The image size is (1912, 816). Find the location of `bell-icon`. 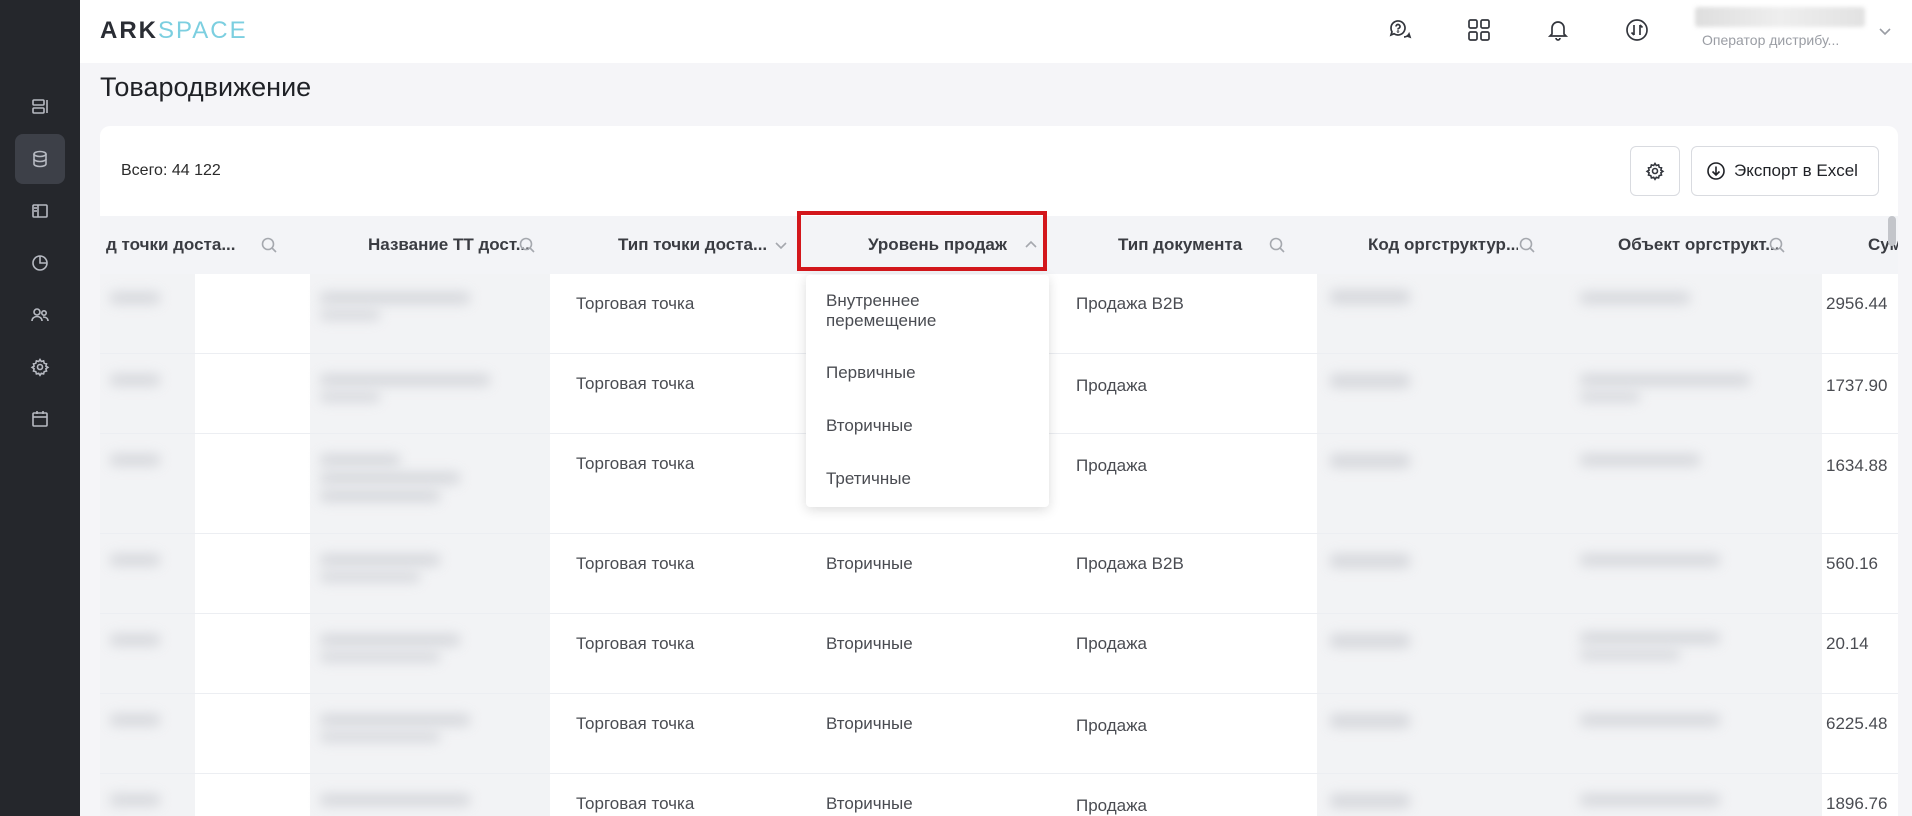

bell-icon is located at coordinates (1558, 31).